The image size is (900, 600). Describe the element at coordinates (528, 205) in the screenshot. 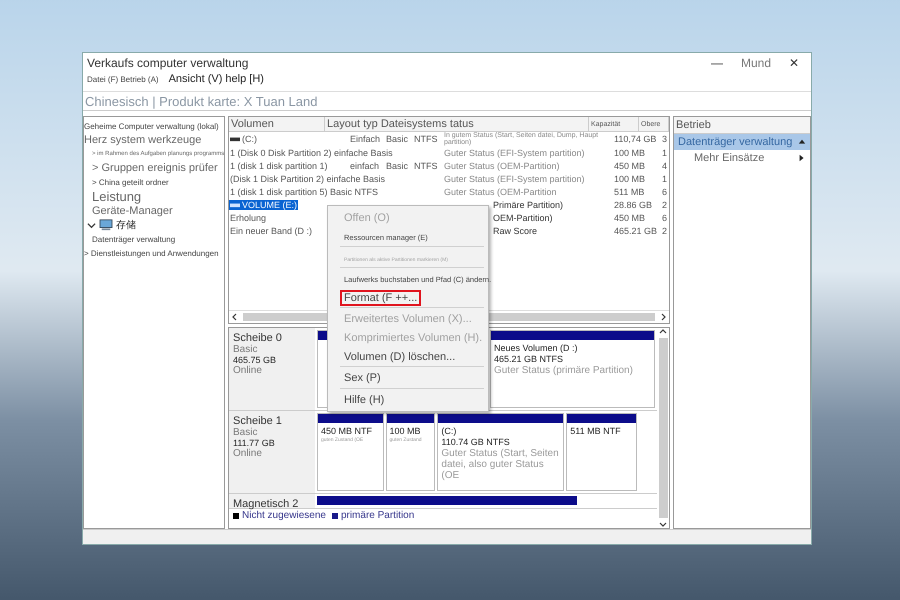

I see `table-cell-text: Primäre Partition)` at that location.